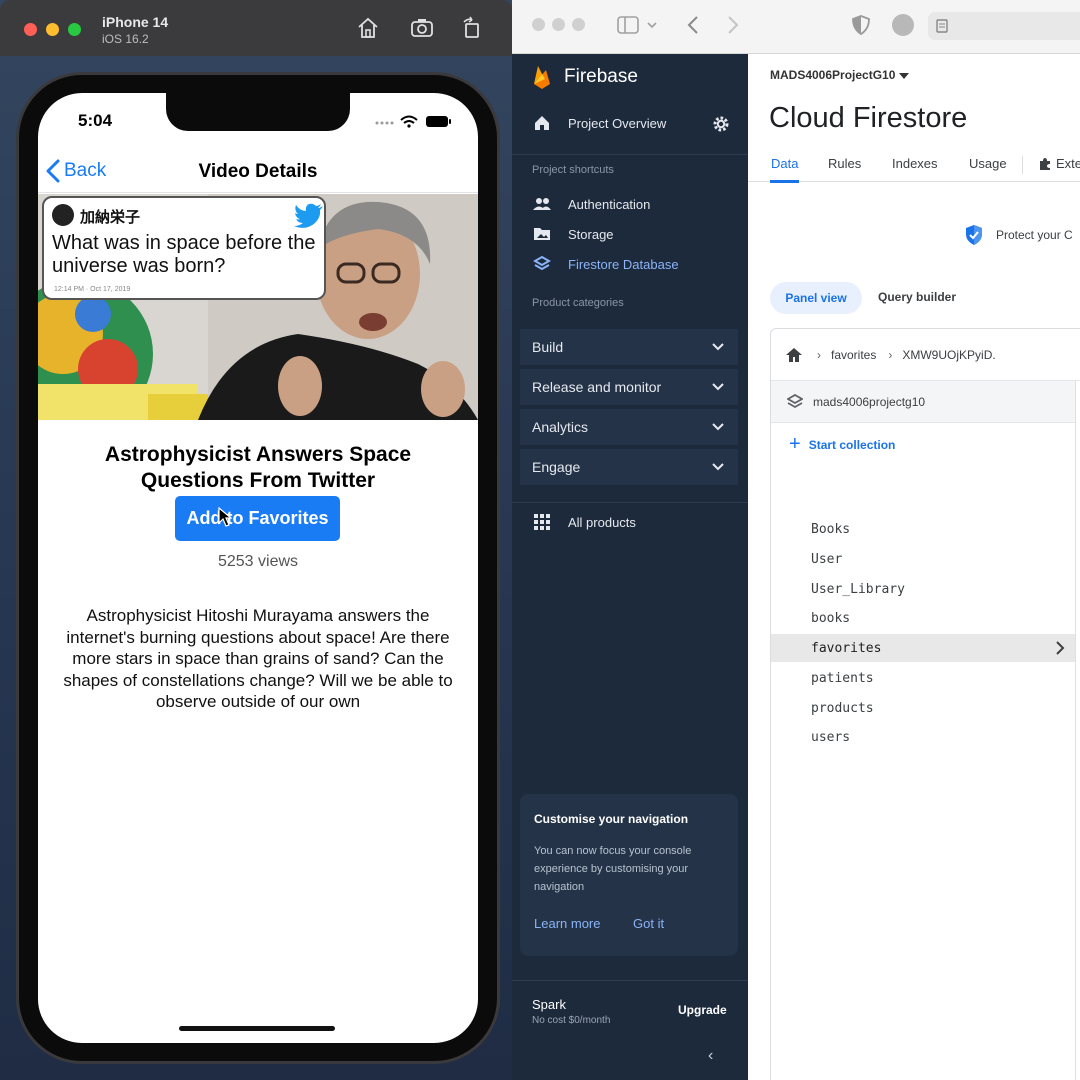 The image size is (1080, 1080). I want to click on categories-heading: Product categories, so click(578, 303).